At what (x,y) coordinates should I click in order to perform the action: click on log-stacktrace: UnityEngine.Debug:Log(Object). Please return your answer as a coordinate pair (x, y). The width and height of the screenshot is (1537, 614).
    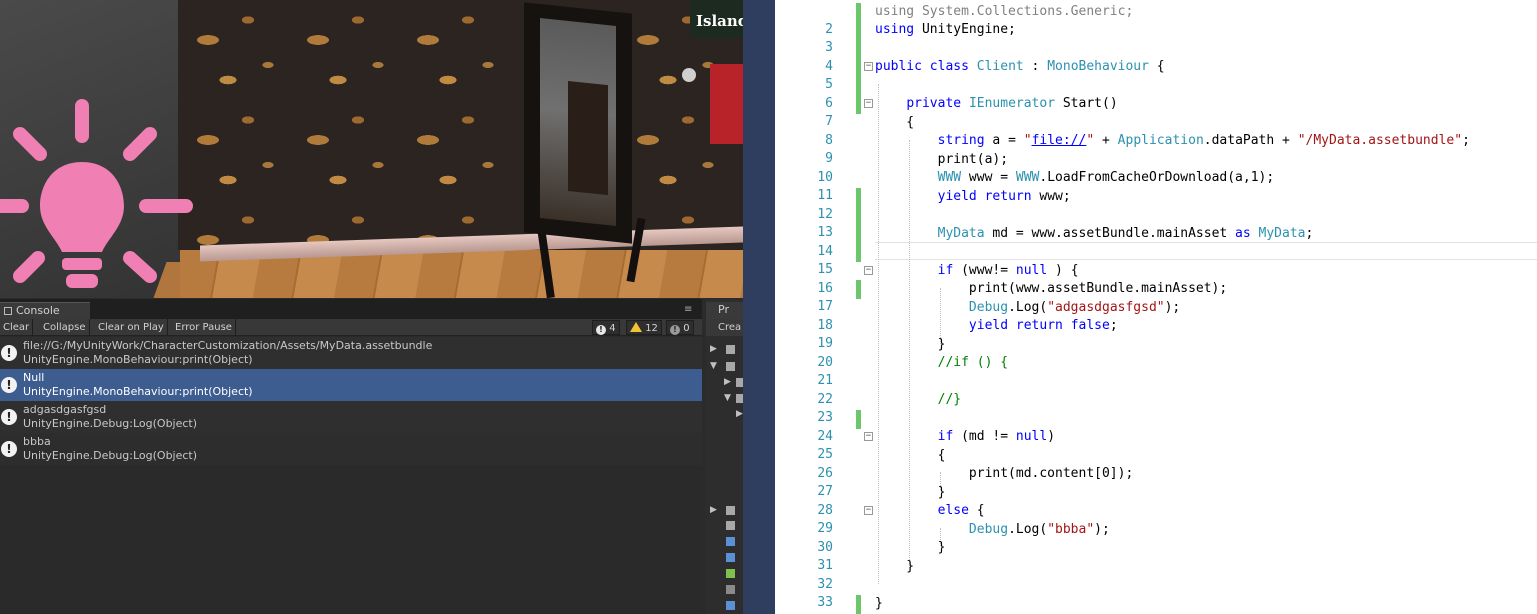
    Looking at the image, I should click on (110, 423).